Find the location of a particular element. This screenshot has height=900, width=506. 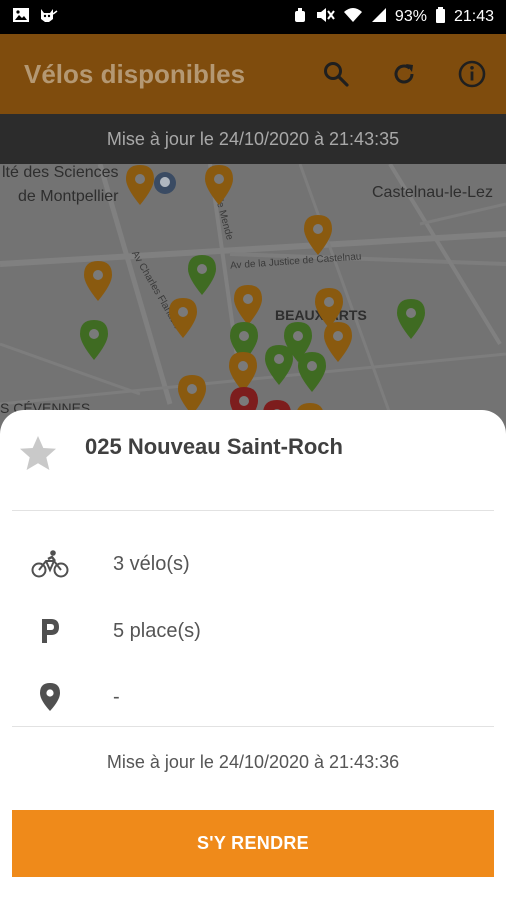

battery-icon is located at coordinates (440, 17).